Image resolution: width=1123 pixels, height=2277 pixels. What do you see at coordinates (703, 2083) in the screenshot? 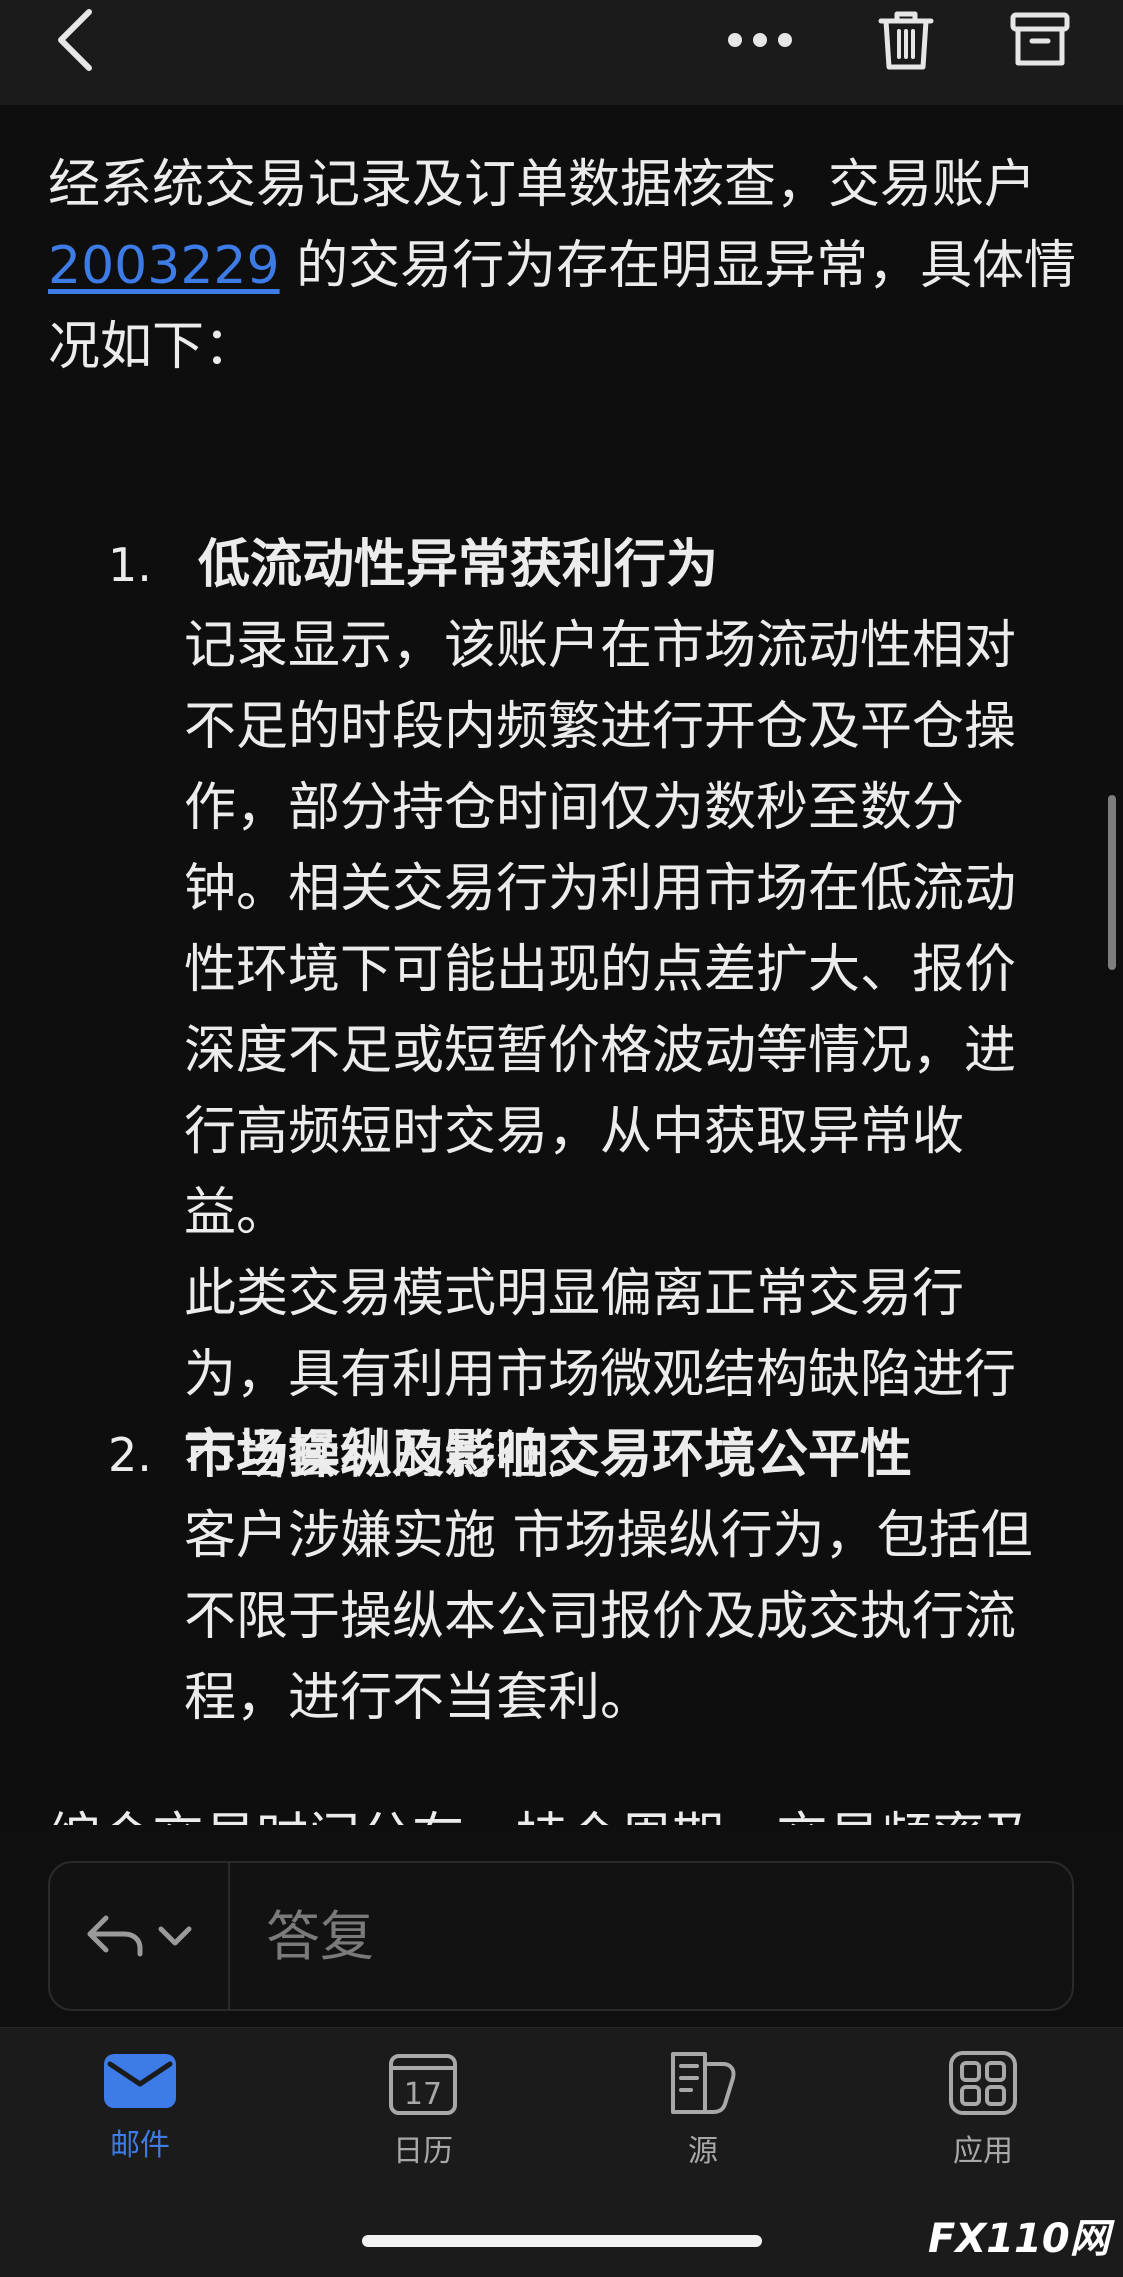
I see `feeds-icon` at bounding box center [703, 2083].